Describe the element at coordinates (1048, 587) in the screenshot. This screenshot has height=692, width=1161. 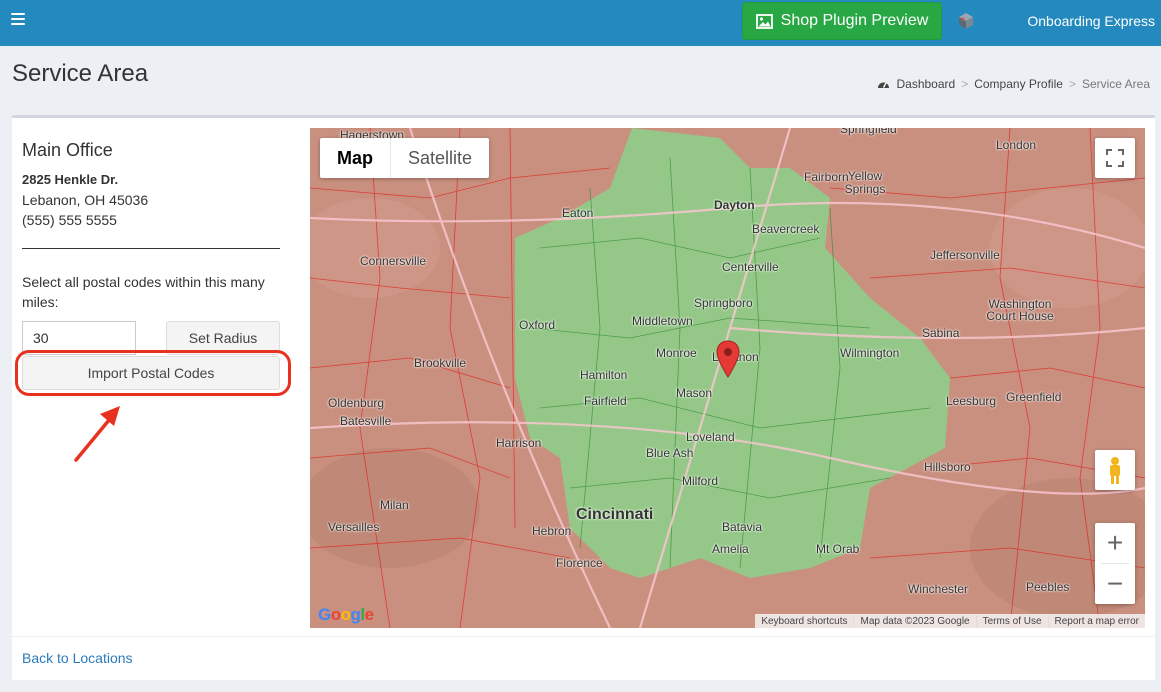
I see `map-label: Peebles` at that location.